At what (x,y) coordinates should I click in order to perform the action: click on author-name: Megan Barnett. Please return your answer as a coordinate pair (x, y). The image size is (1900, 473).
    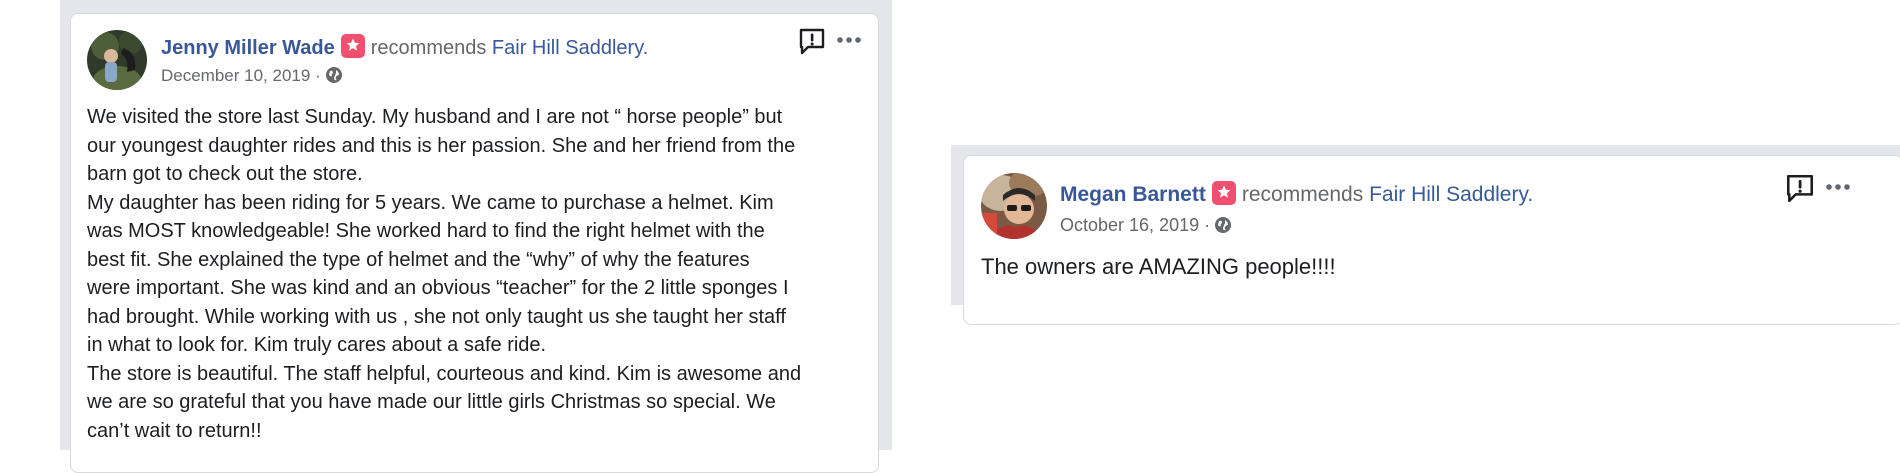
    Looking at the image, I should click on (1133, 194).